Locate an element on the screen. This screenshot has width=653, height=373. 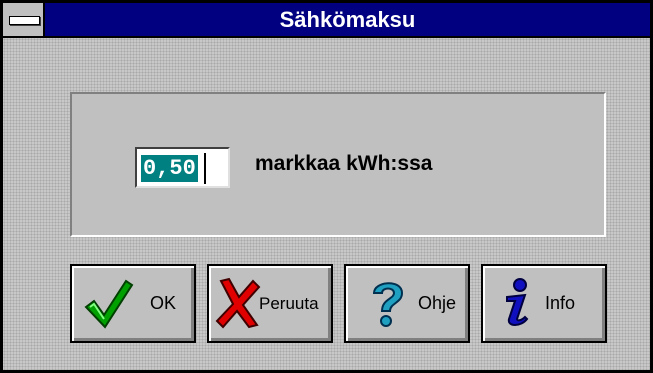
info-button: Info is located at coordinates (544, 303).